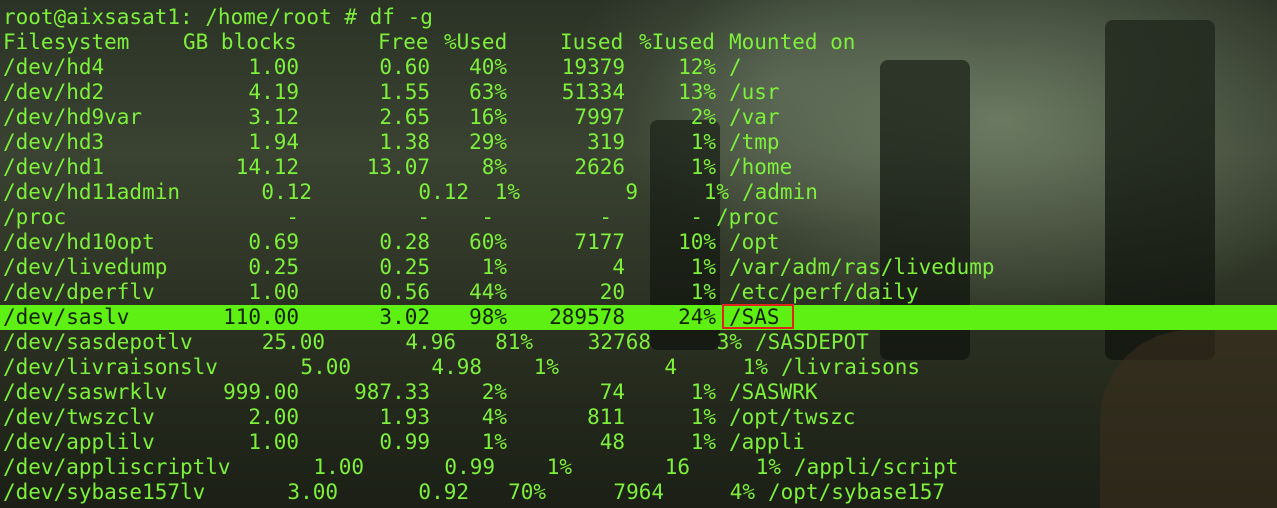 The height and width of the screenshot is (508, 1277). I want to click on cell-free: 1.93, so click(404, 417).